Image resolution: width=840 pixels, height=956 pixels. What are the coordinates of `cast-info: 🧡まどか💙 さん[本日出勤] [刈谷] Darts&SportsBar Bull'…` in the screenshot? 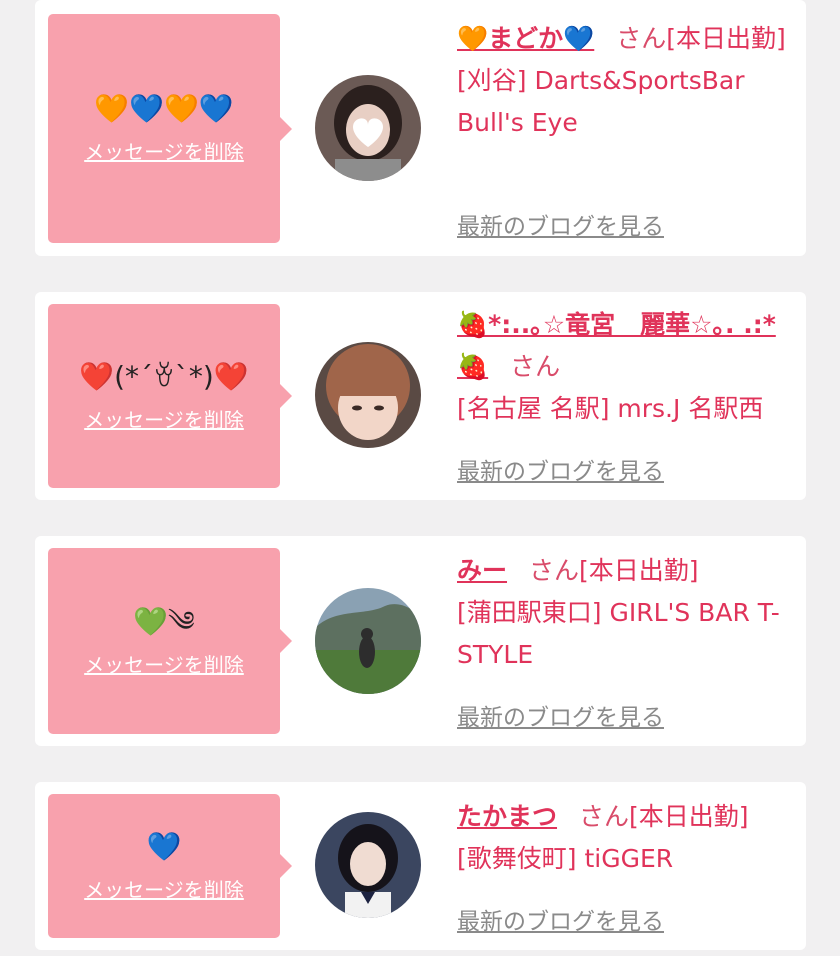 It's located at (627, 81).